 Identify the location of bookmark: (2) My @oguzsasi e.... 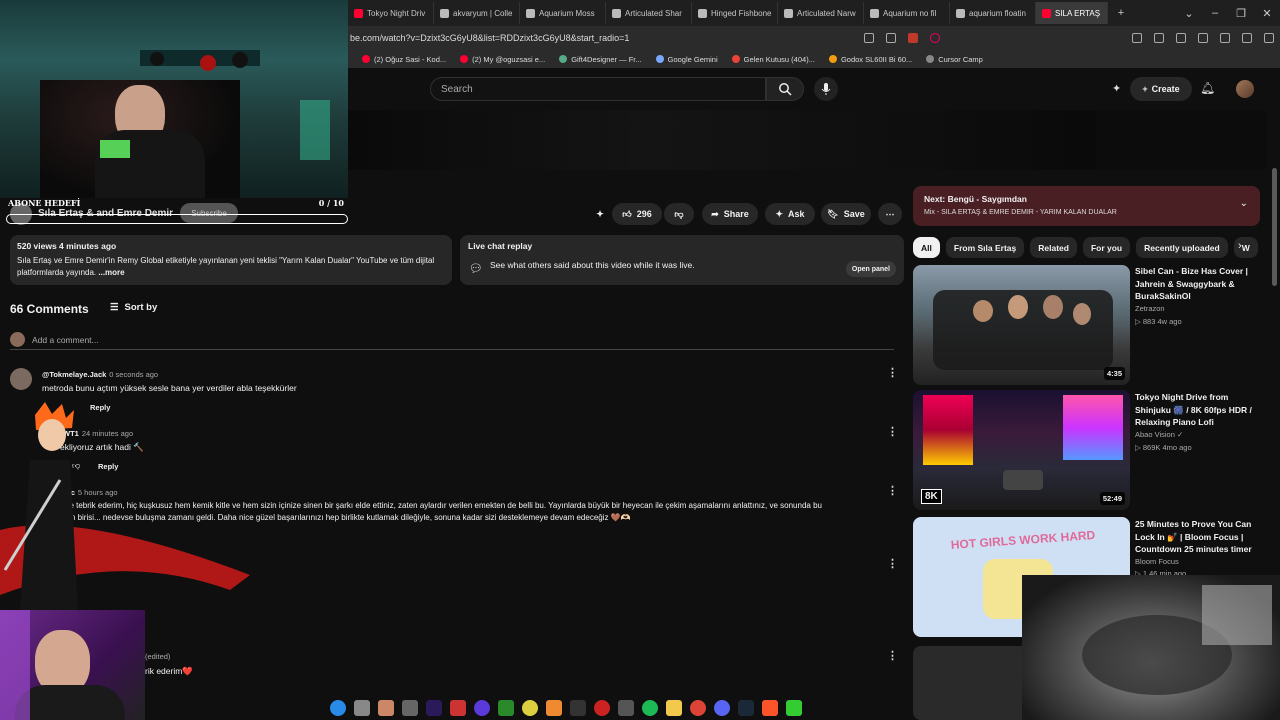
(502, 59).